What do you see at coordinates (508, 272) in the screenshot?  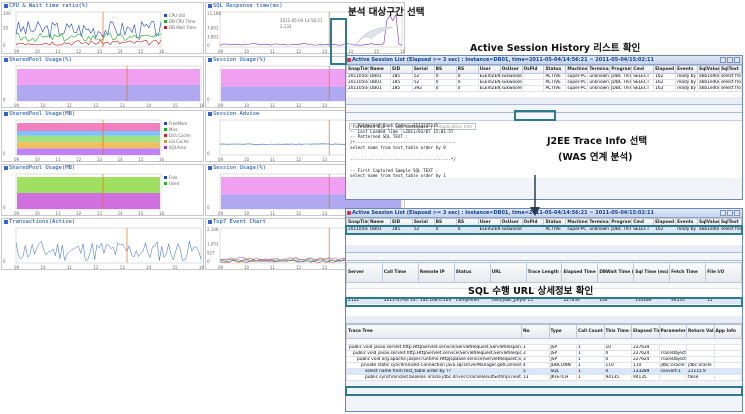 I see `column-header: URL` at bounding box center [508, 272].